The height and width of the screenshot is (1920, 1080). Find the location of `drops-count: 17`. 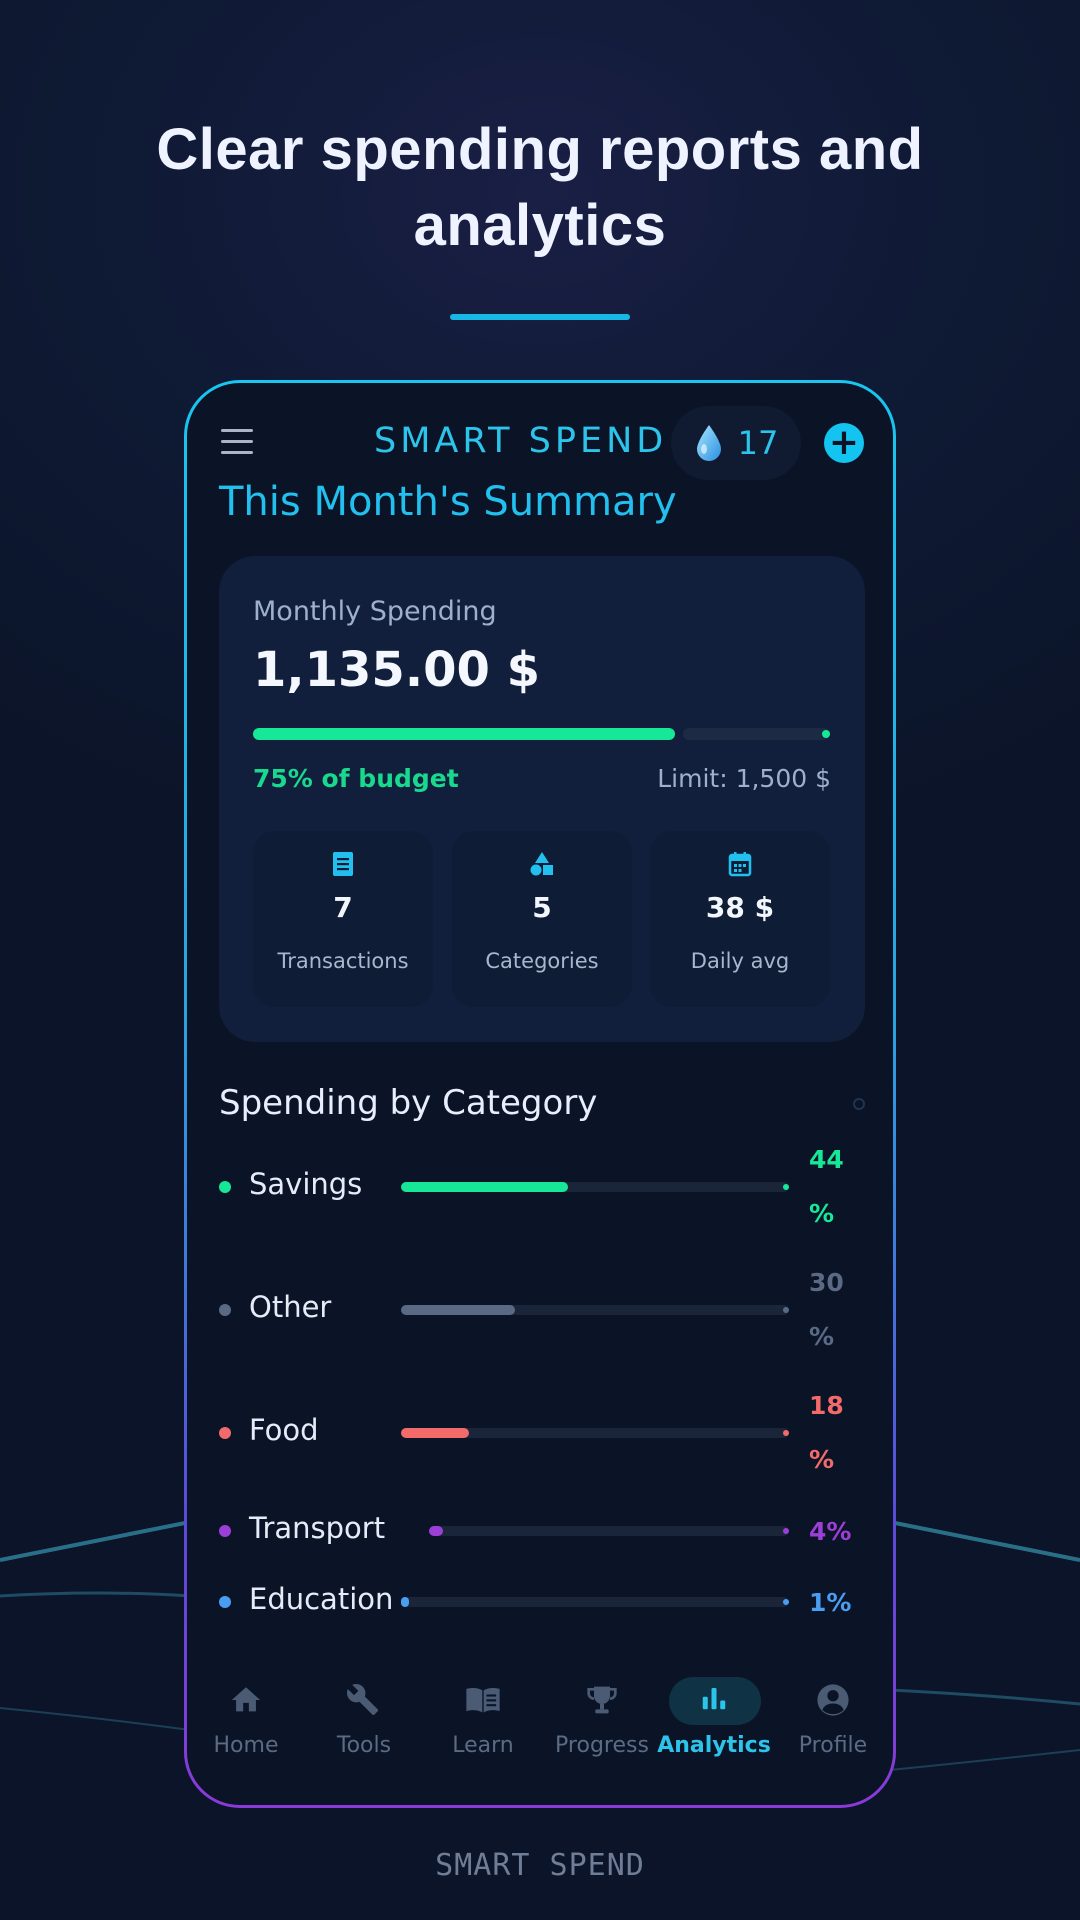

drops-count: 17 is located at coordinates (758, 443).